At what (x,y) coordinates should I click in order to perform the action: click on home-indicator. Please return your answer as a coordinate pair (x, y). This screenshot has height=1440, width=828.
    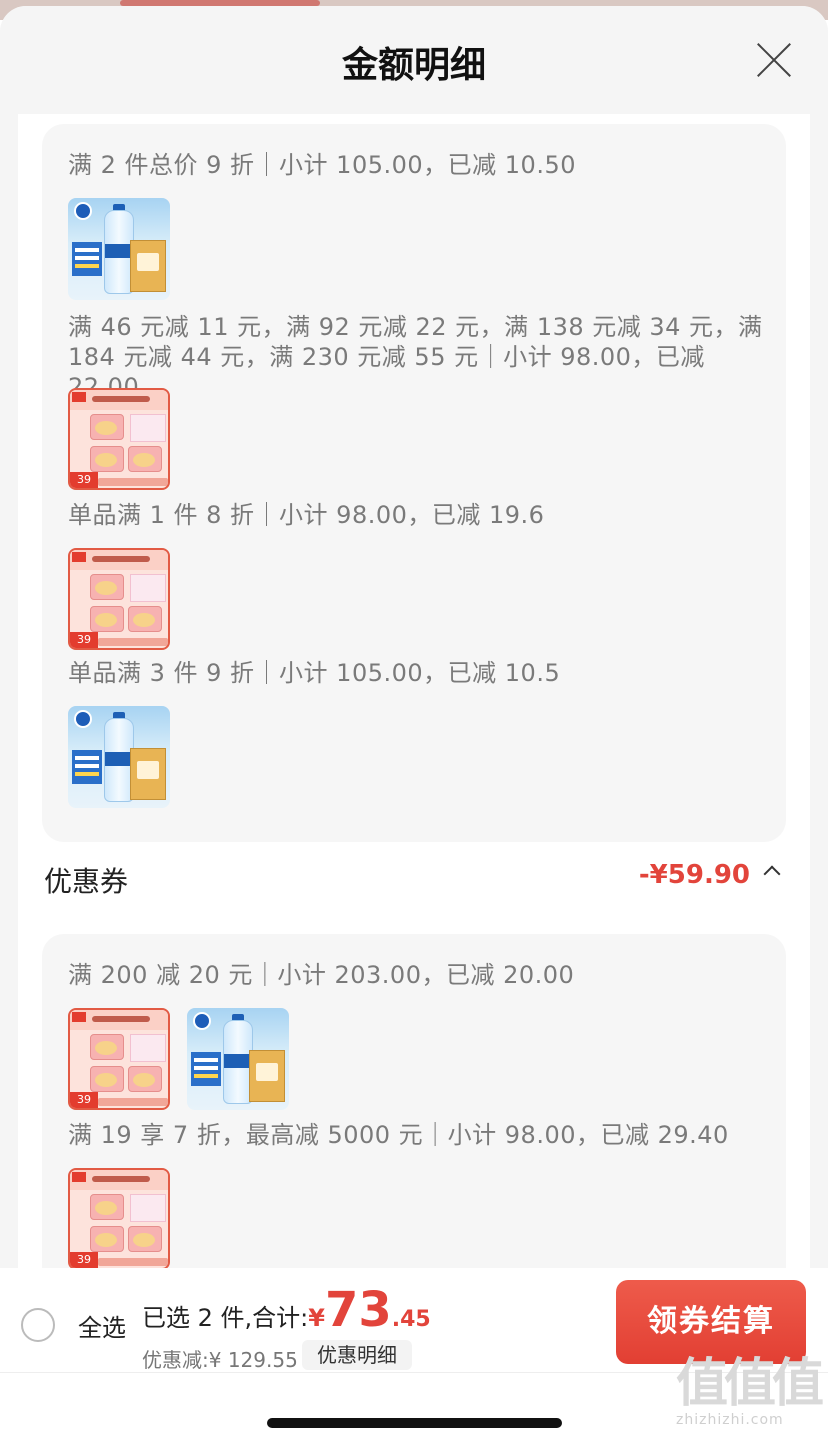
    Looking at the image, I should click on (414, 1423).